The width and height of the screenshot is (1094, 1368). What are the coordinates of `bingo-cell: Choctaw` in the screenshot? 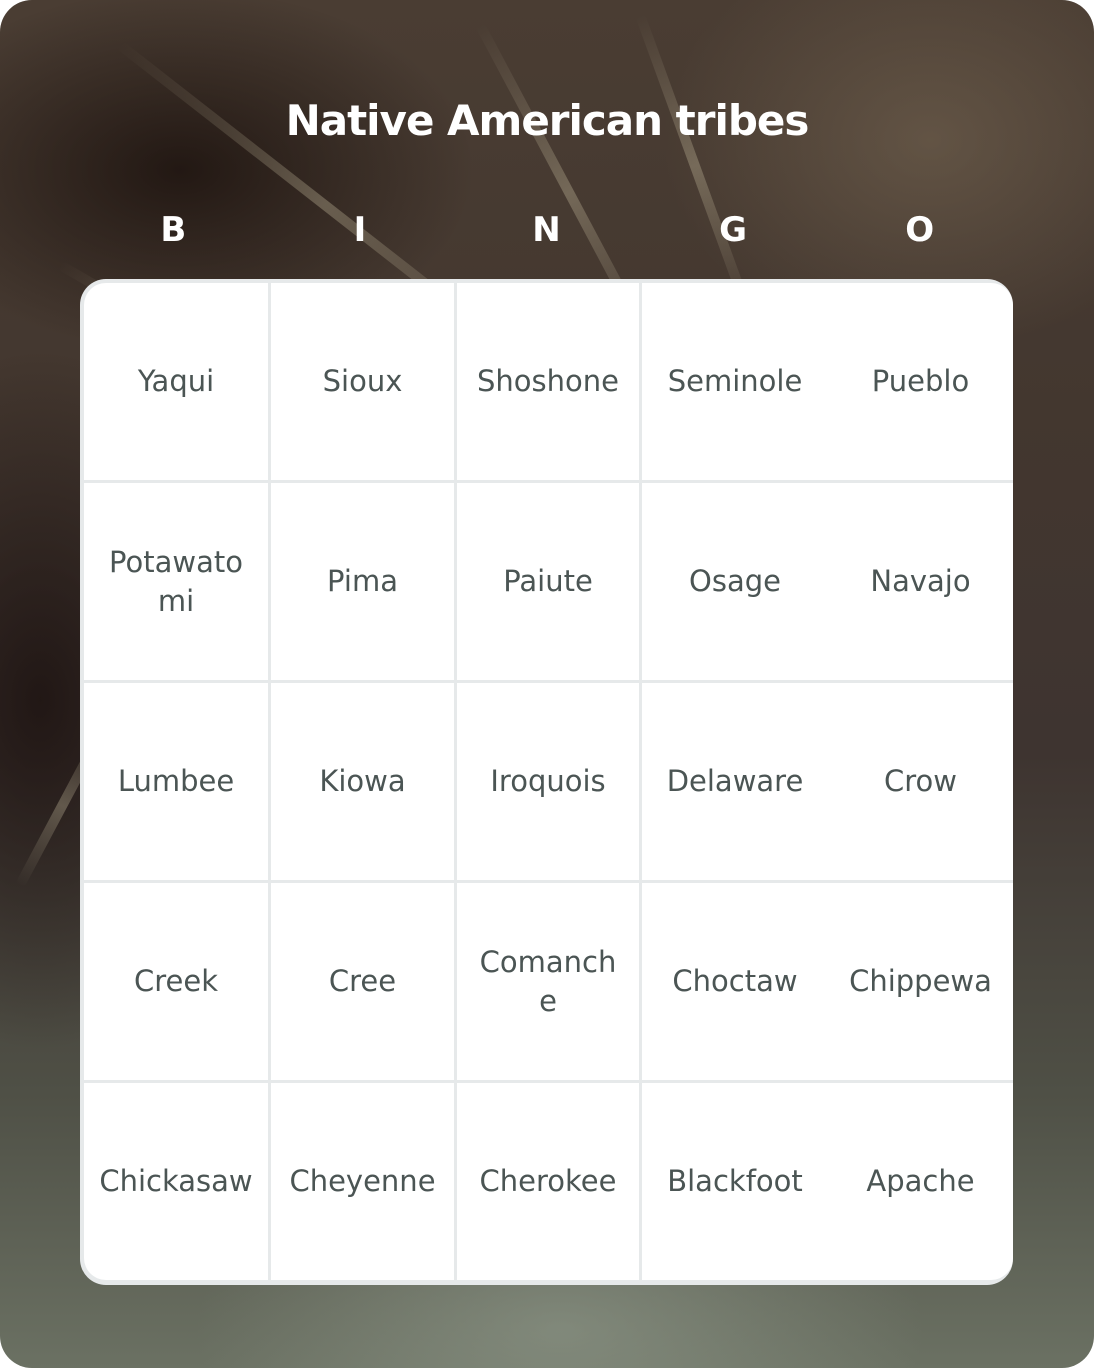 It's located at (735, 981).